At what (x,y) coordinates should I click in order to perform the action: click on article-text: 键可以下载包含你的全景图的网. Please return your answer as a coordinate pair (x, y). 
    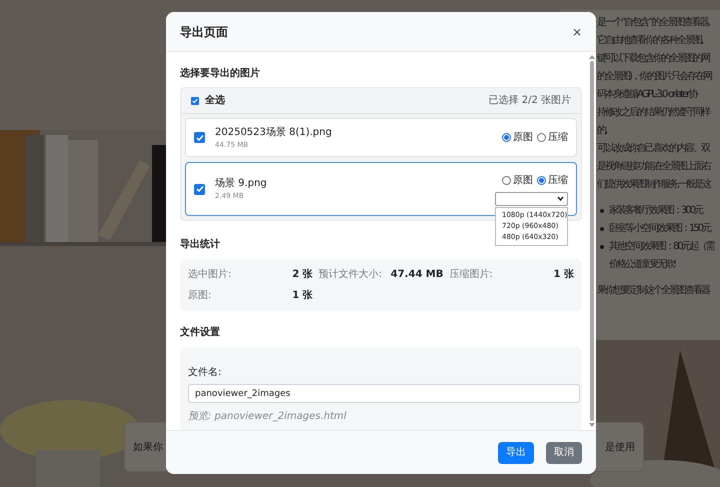
    Looking at the image, I should click on (653, 59).